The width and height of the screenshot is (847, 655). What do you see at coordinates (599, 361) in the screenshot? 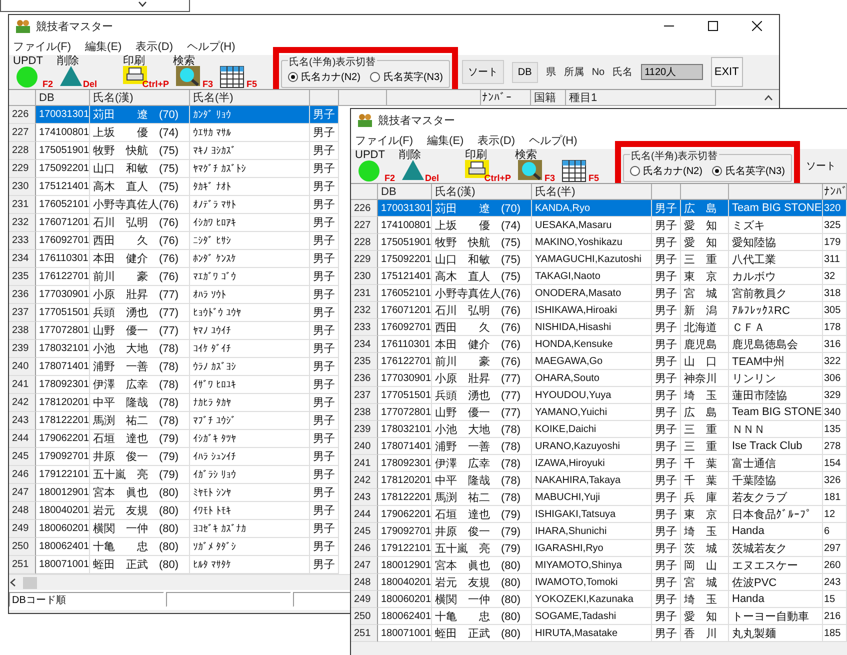
I see `table-row: 235 176122701 前川 豪 (76) MAEGAWA,Go 男子 山 口 TEAM中州 322` at bounding box center [599, 361].